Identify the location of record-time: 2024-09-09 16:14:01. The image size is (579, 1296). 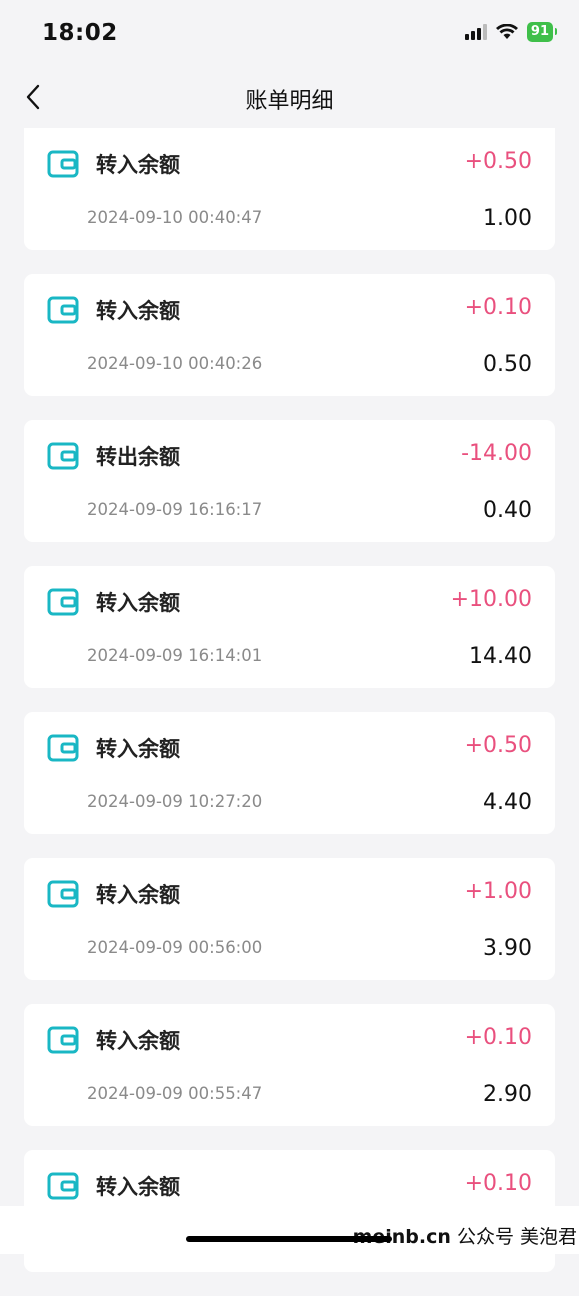
(175, 655).